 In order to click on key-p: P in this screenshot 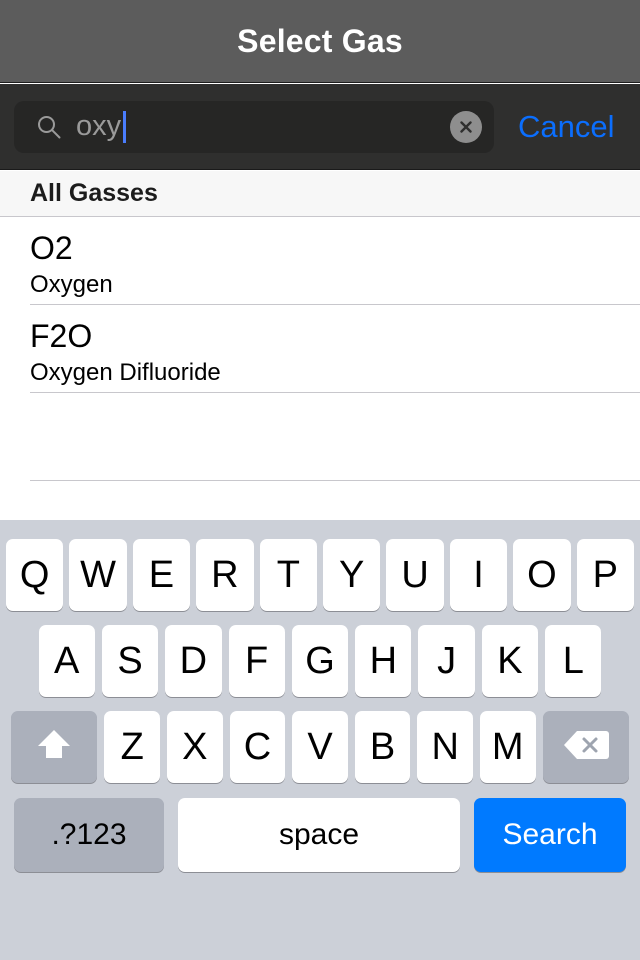, I will do `click(605, 575)`.